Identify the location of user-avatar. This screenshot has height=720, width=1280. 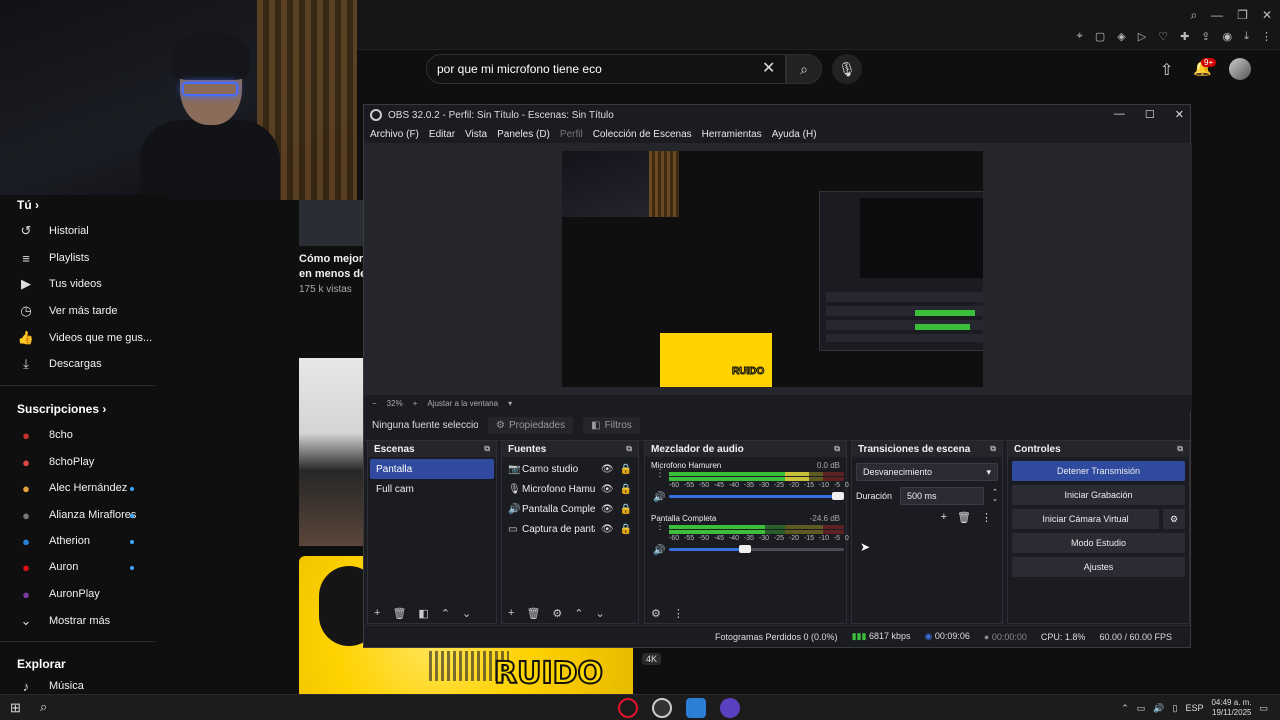
(1240, 69).